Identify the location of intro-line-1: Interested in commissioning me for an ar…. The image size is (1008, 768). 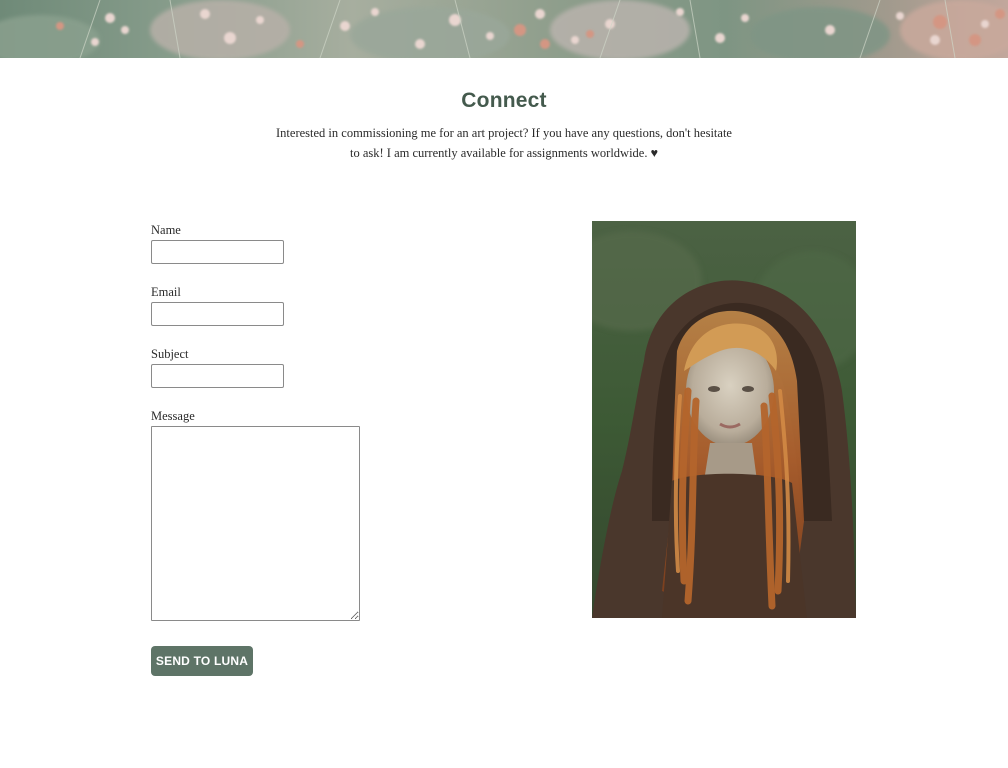
(504, 133).